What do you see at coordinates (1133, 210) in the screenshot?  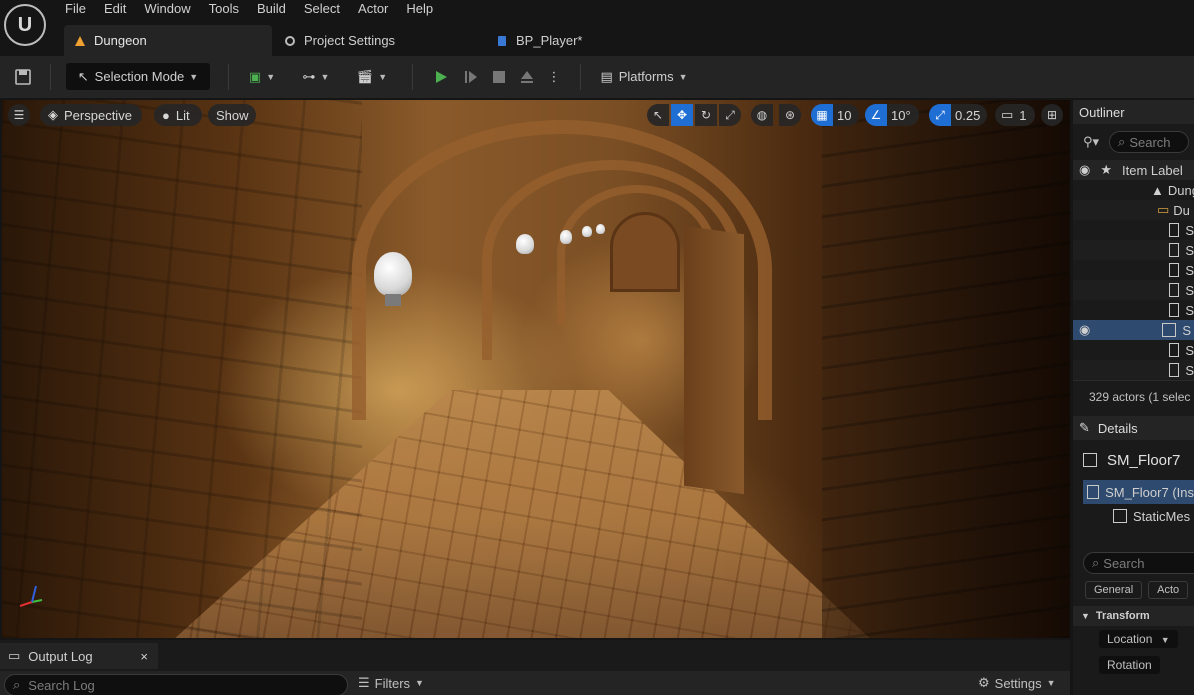 I see `outliner-folder-row: ▭ Du` at bounding box center [1133, 210].